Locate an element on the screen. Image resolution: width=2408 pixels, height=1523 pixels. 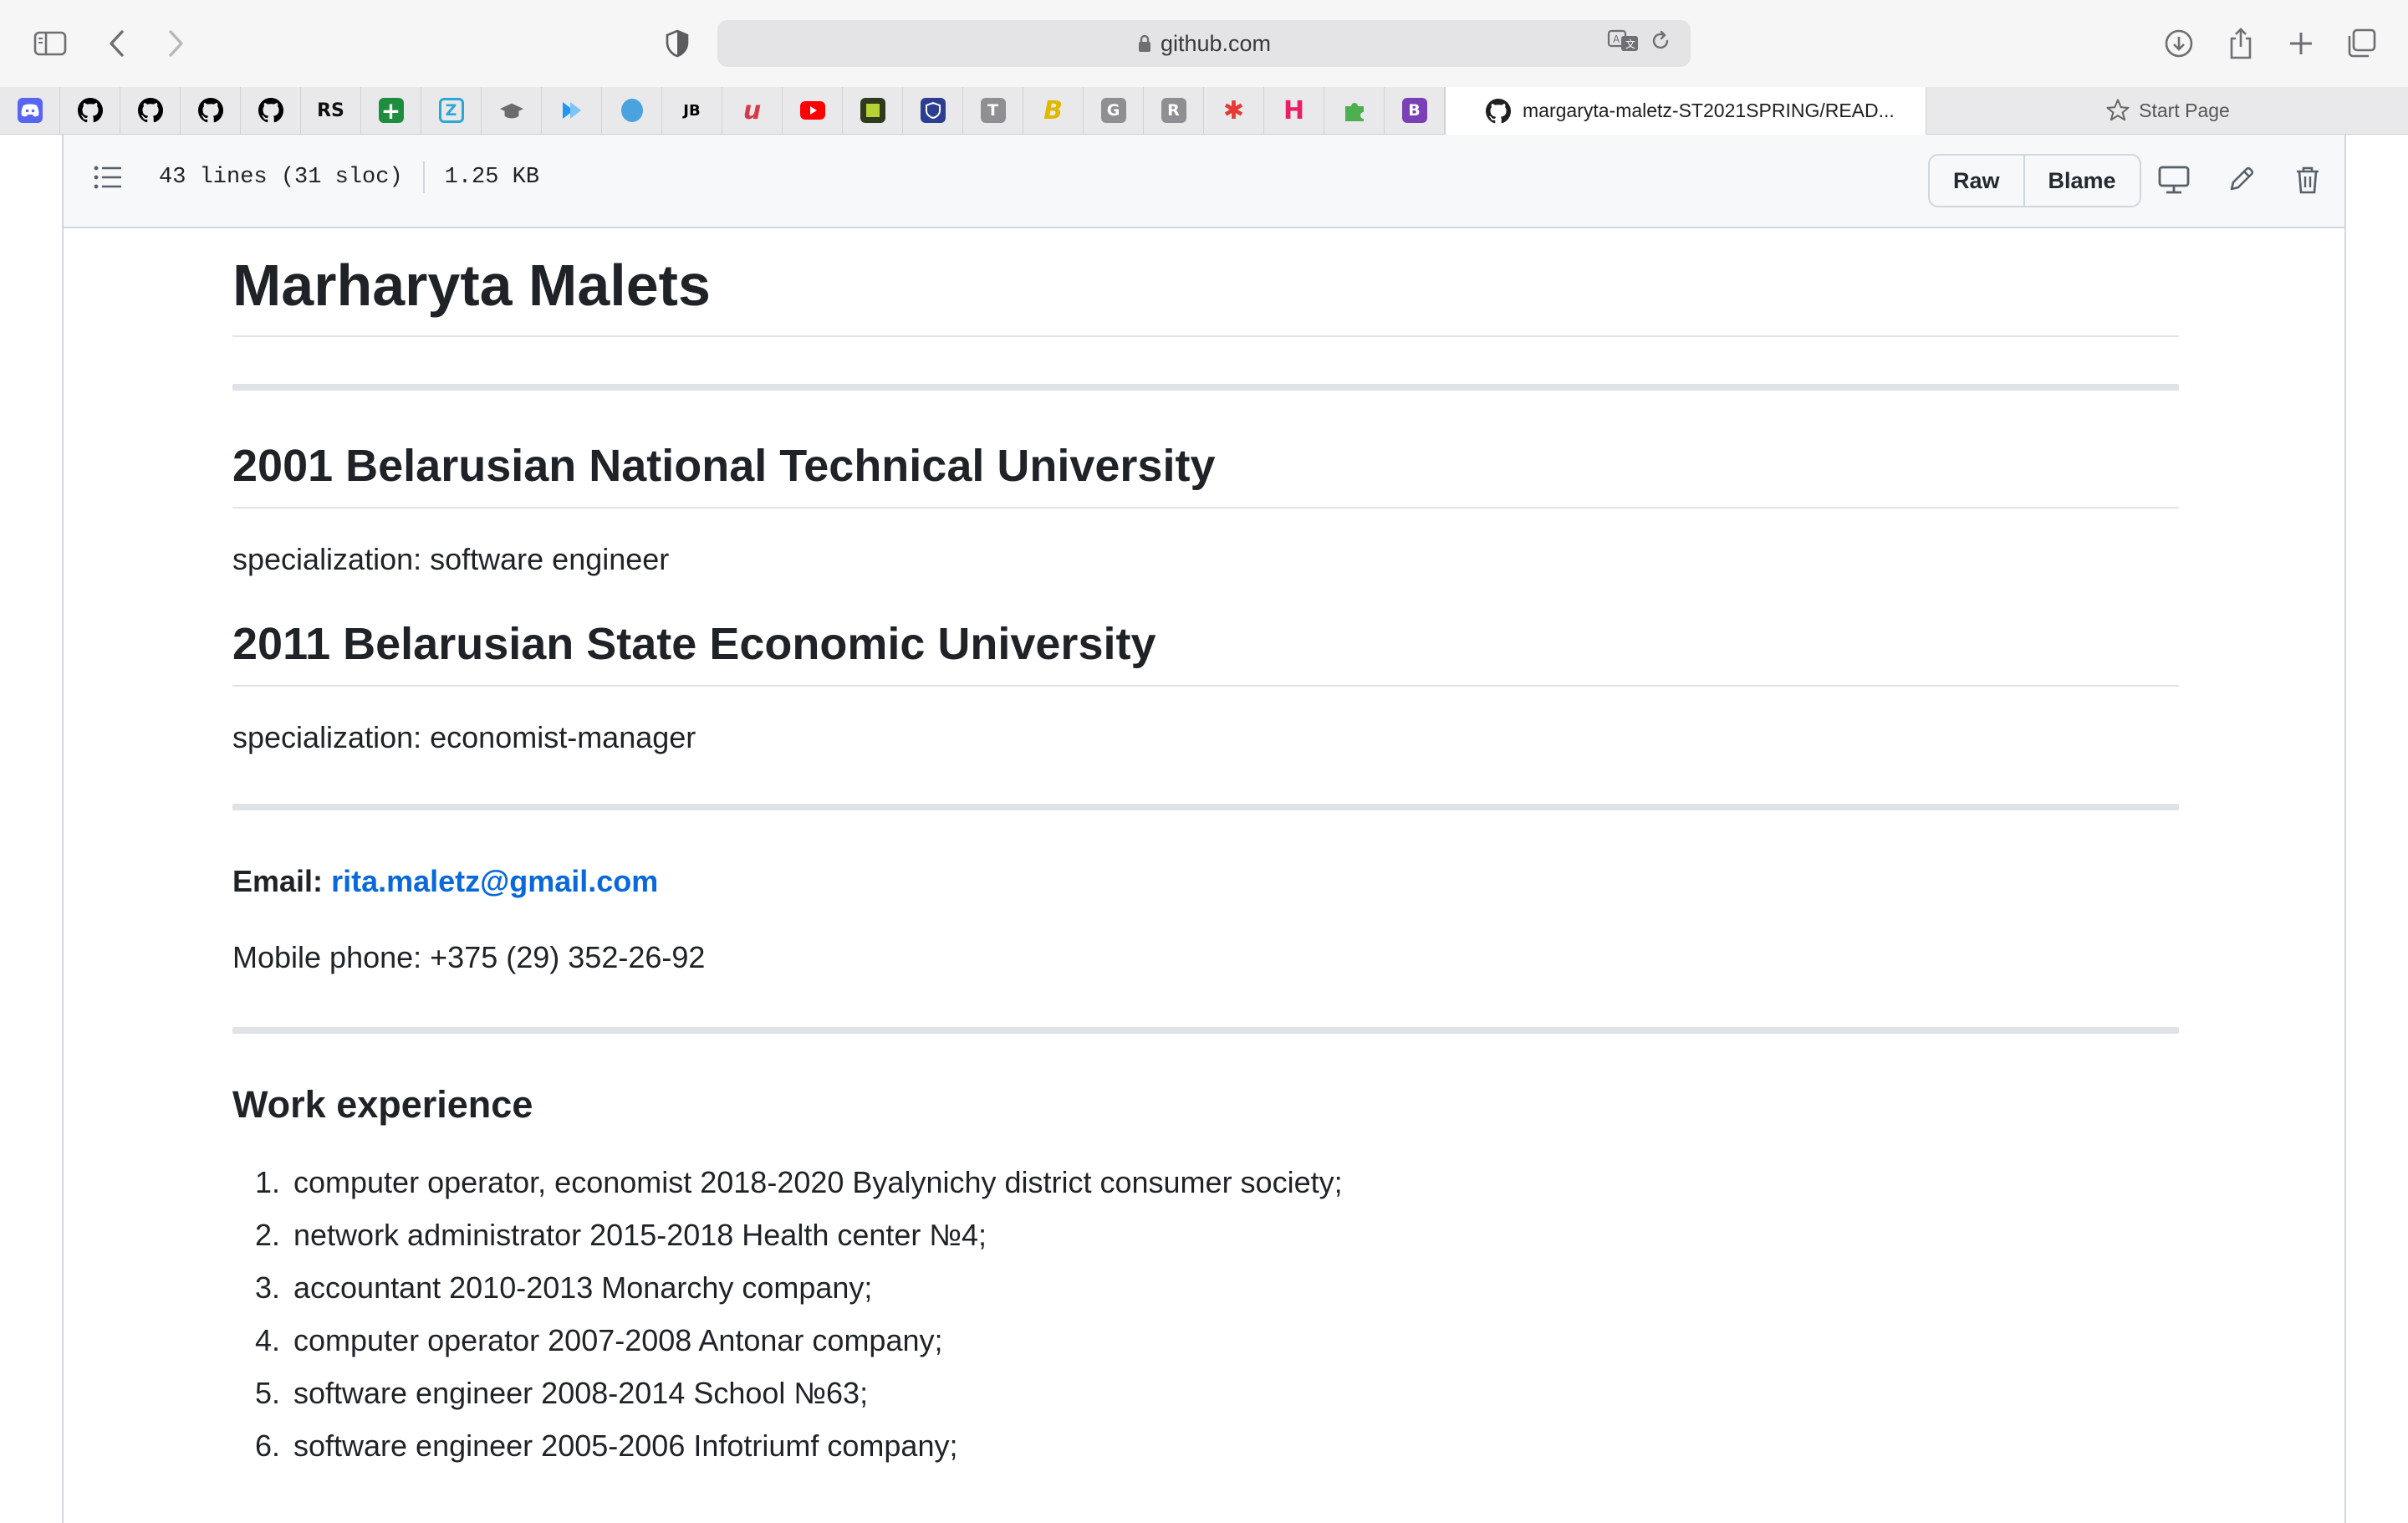
url-text: github.com is located at coordinates (1216, 43).